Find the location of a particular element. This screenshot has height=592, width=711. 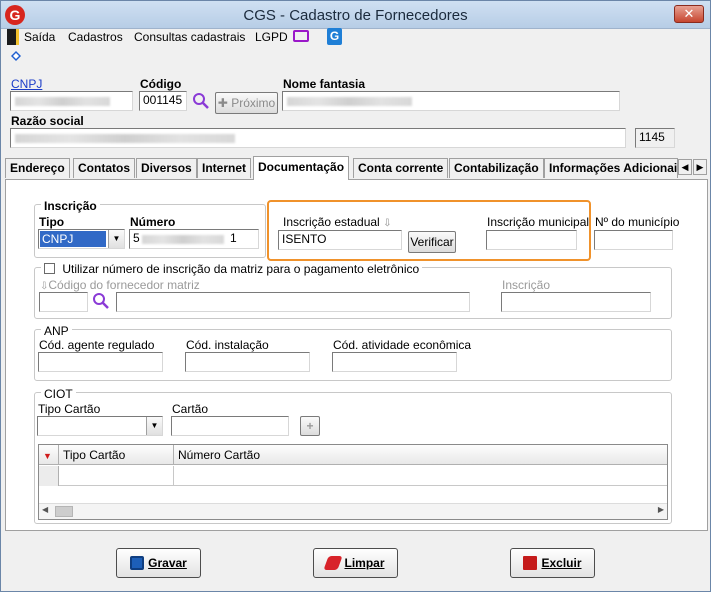

tipo-cartao-label: Tipo Cartão is located at coordinates (69, 409).